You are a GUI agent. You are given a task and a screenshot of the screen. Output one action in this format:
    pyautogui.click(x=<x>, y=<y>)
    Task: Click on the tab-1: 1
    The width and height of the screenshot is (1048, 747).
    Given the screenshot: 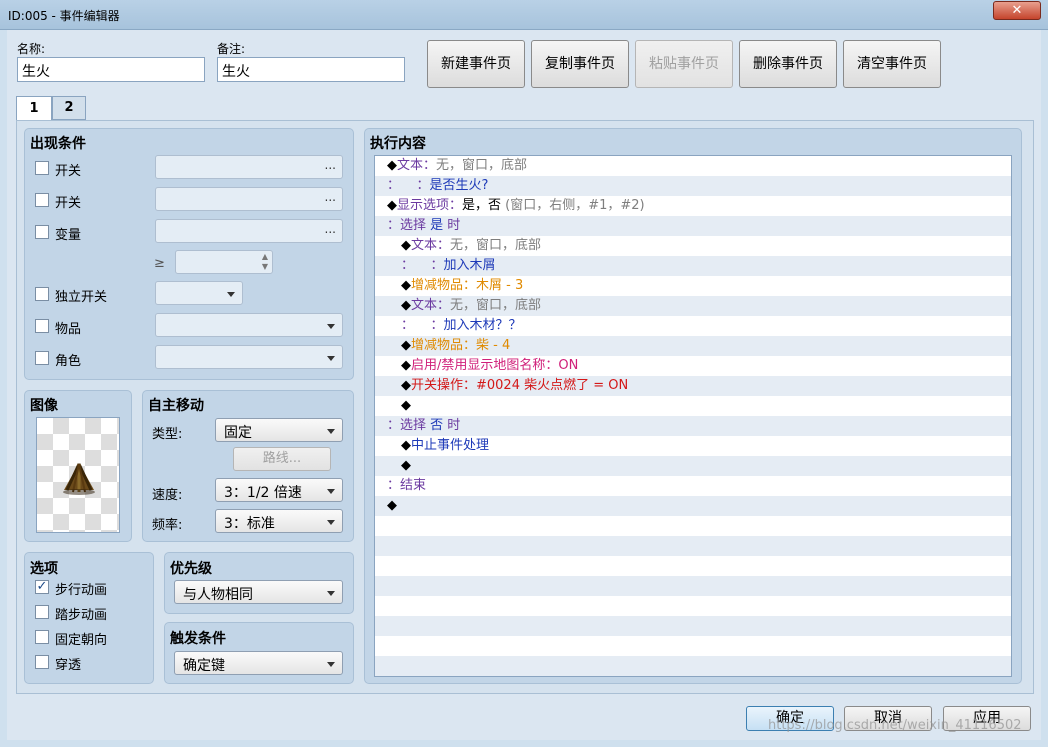 What is the action you would take?
    pyautogui.click(x=34, y=109)
    